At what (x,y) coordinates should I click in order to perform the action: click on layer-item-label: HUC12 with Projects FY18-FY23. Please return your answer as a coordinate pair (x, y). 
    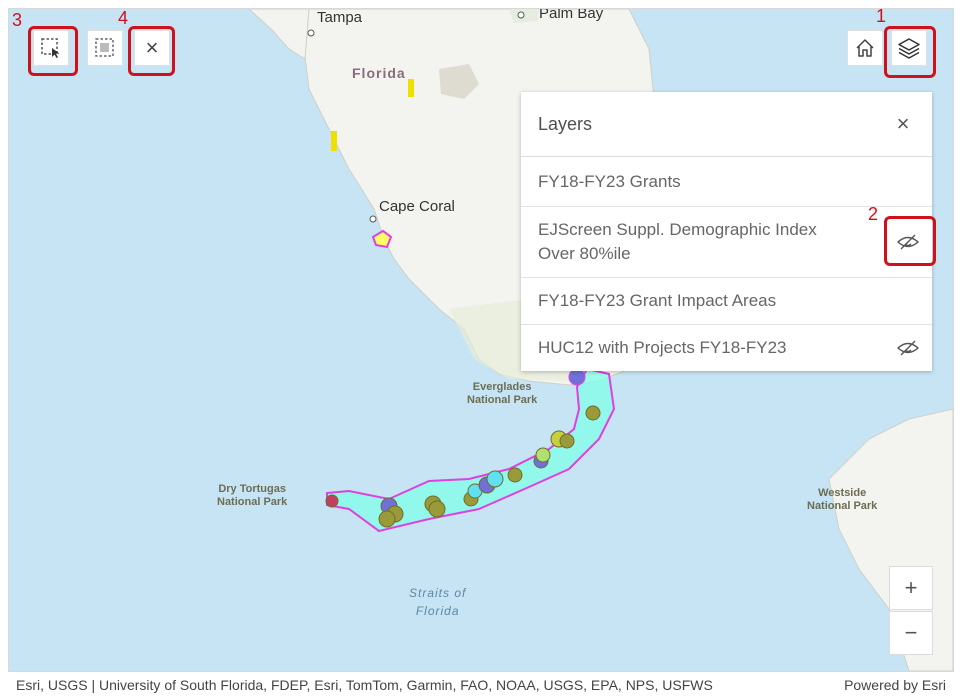
    Looking at the image, I should click on (662, 347).